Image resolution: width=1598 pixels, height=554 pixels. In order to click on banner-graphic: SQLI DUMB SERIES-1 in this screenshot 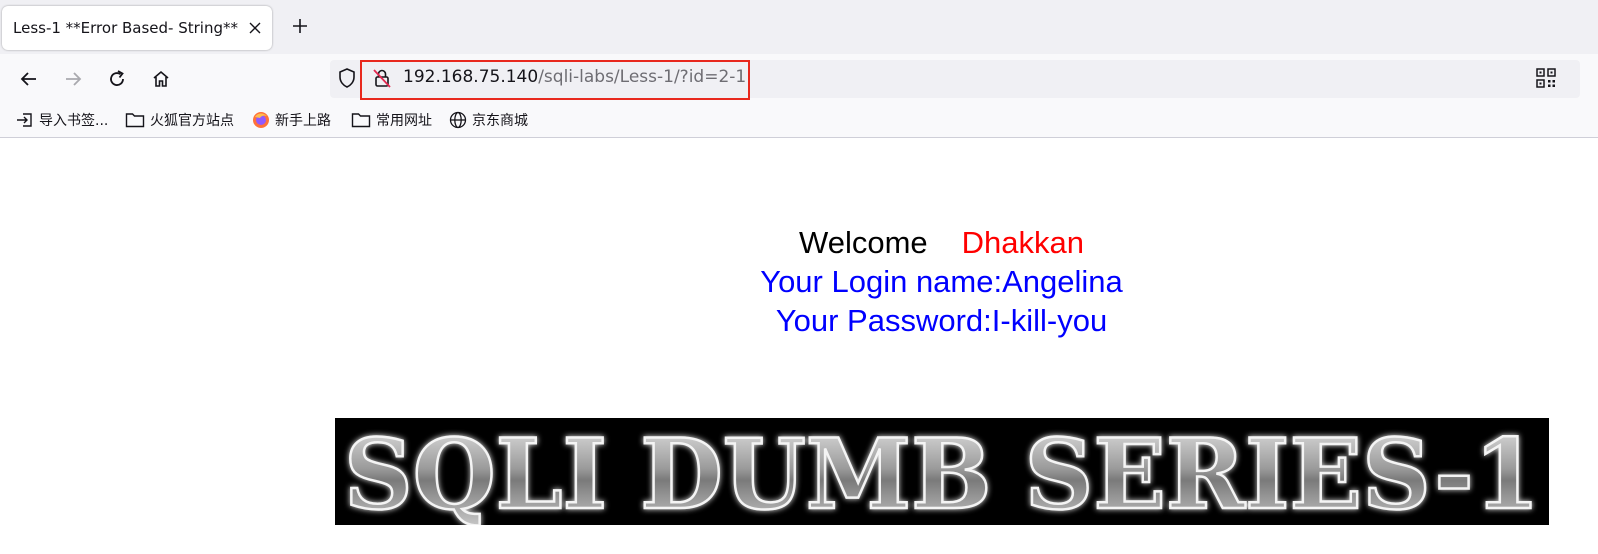, I will do `click(942, 471)`.